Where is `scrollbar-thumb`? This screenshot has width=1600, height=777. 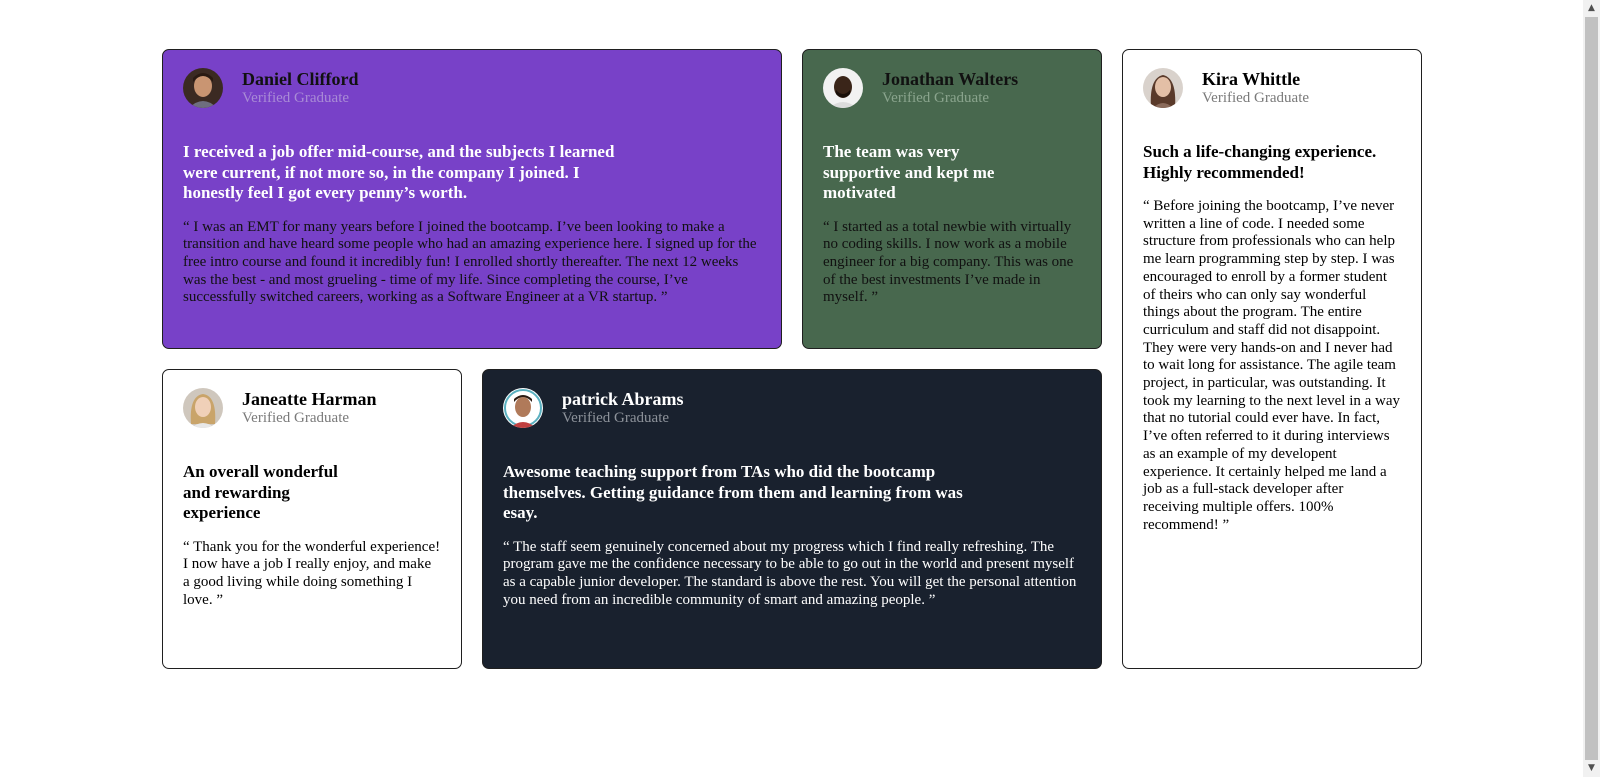 scrollbar-thumb is located at coordinates (1591, 388).